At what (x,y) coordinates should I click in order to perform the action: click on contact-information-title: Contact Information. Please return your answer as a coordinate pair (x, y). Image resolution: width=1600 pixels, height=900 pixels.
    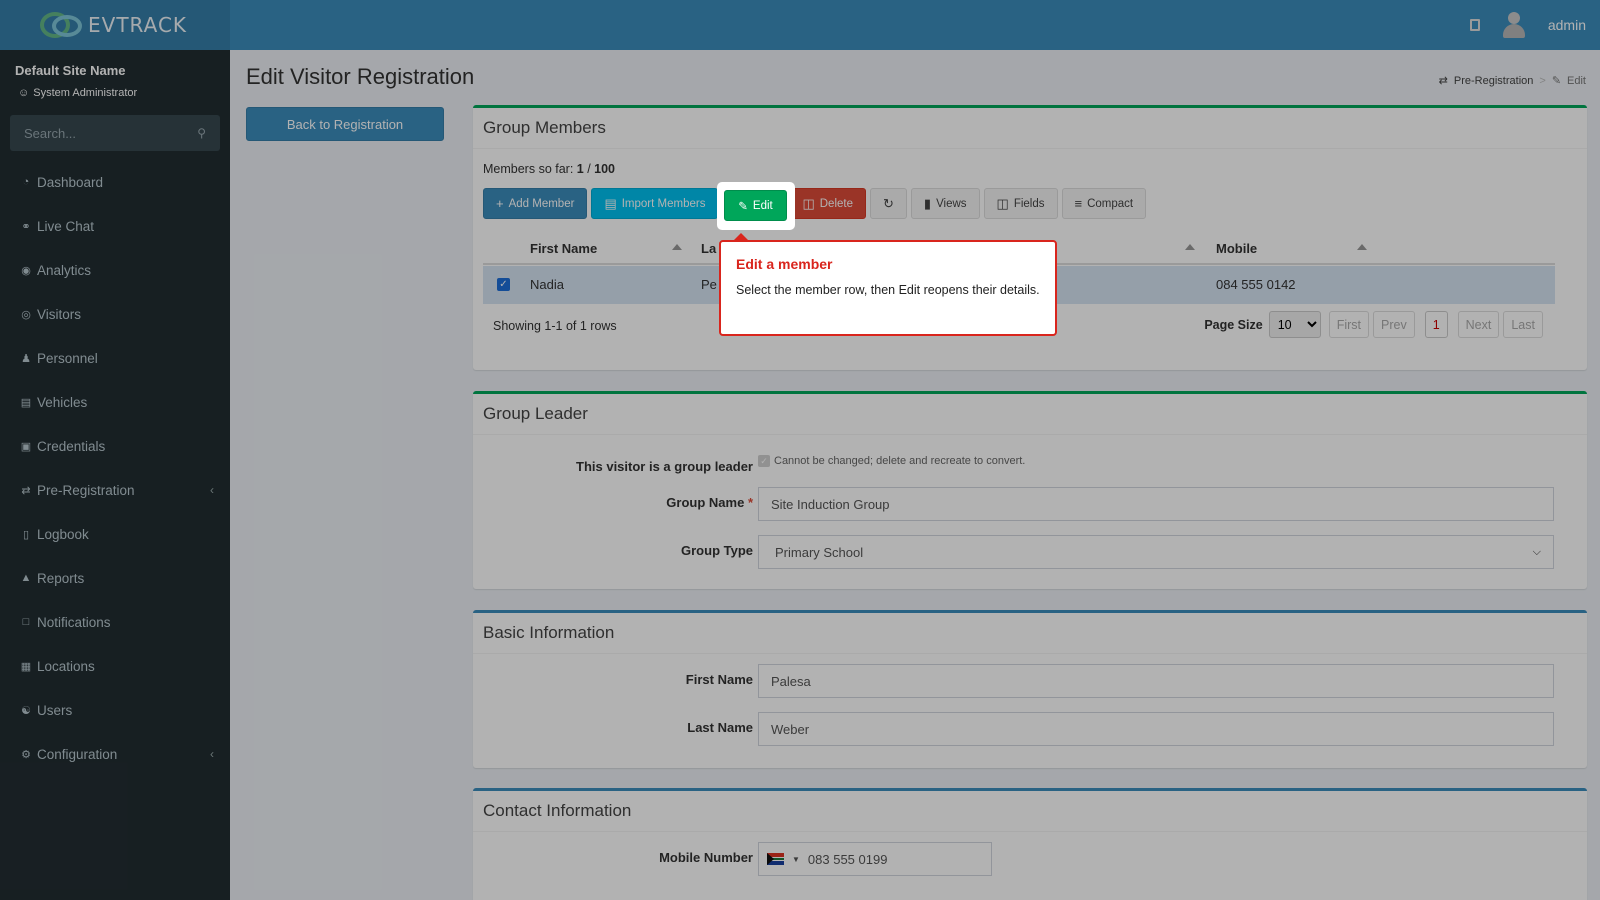
    Looking at the image, I should click on (1030, 811).